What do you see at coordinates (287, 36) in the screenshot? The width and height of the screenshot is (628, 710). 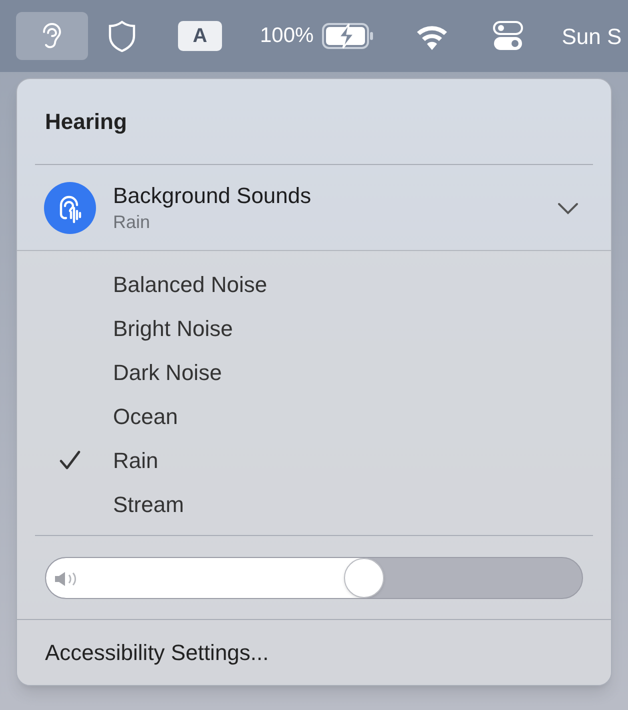 I see `battery-percentage: 100%` at bounding box center [287, 36].